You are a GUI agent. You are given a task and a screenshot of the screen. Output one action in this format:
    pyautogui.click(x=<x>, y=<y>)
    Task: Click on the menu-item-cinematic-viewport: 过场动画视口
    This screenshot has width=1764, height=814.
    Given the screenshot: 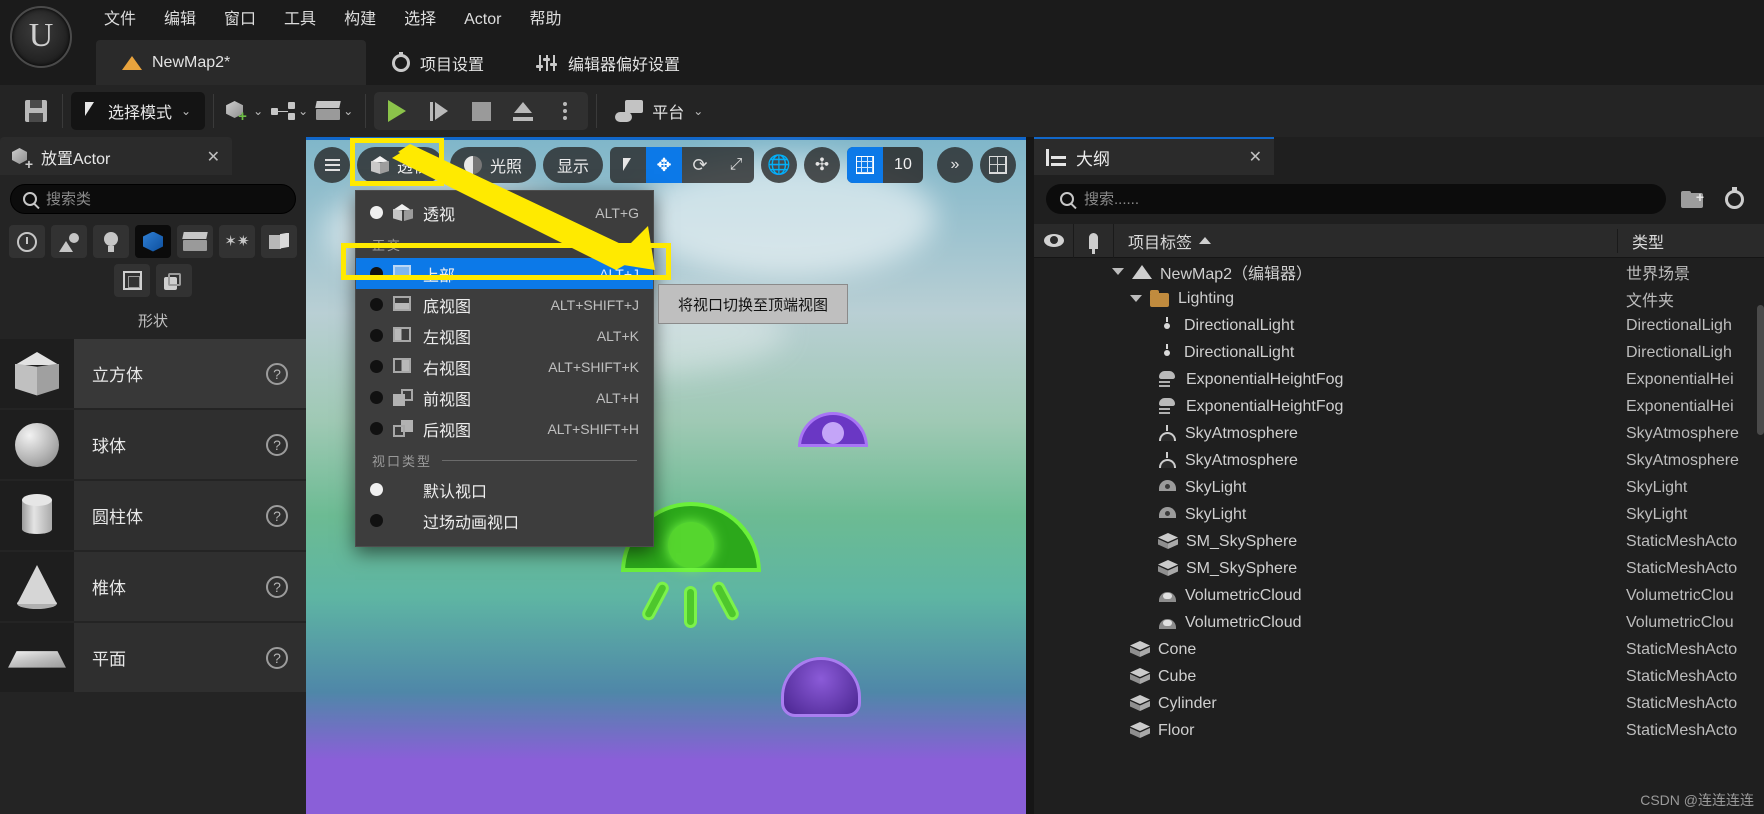 What is the action you would take?
    pyautogui.click(x=504, y=520)
    